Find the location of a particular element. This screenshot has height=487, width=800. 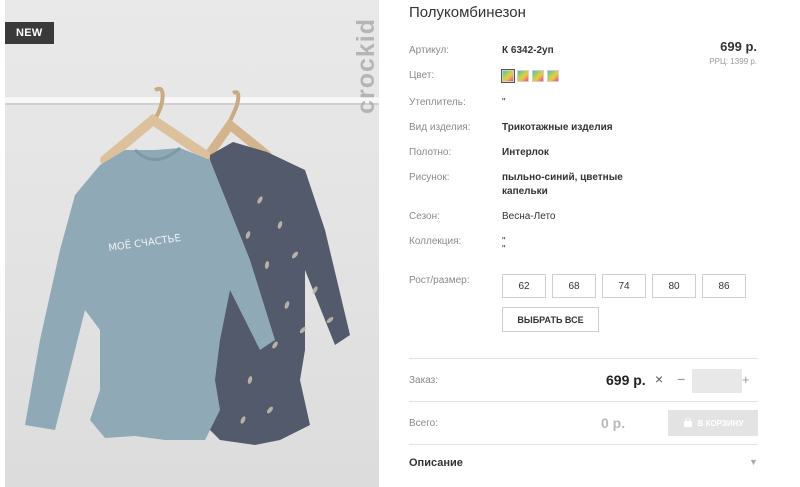

pattern-value-line2: капельки is located at coordinates (525, 191).